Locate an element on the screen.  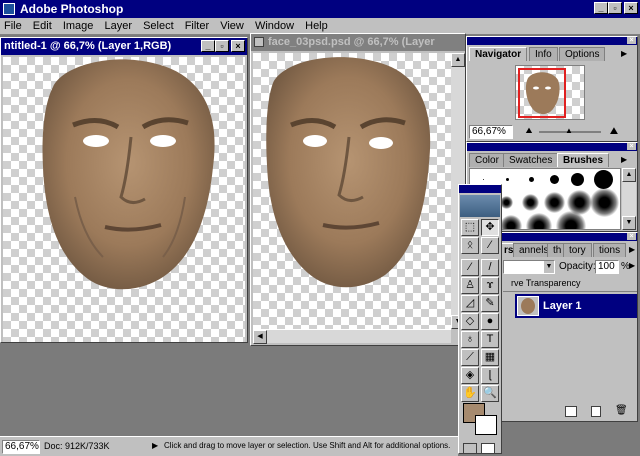
layers-footer: 🗑 is located at coordinates (570, 412).